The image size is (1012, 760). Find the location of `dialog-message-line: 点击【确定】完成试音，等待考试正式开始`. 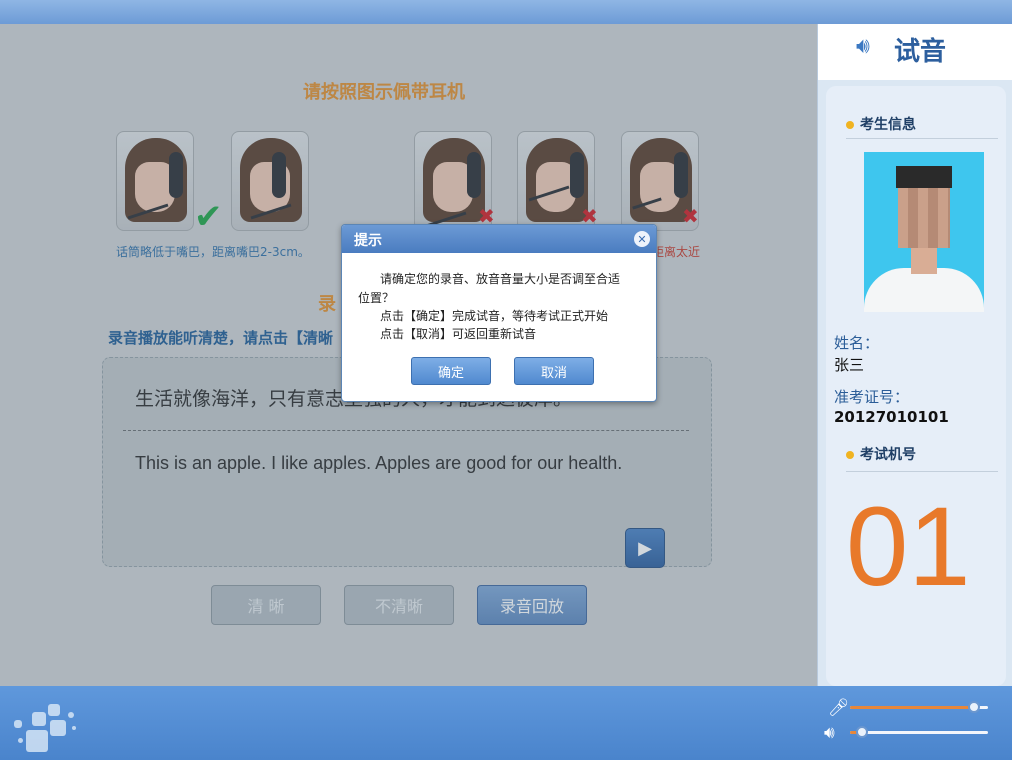

dialog-message-line: 点击【确定】完成试音，等待考试正式开始 is located at coordinates (494, 316).